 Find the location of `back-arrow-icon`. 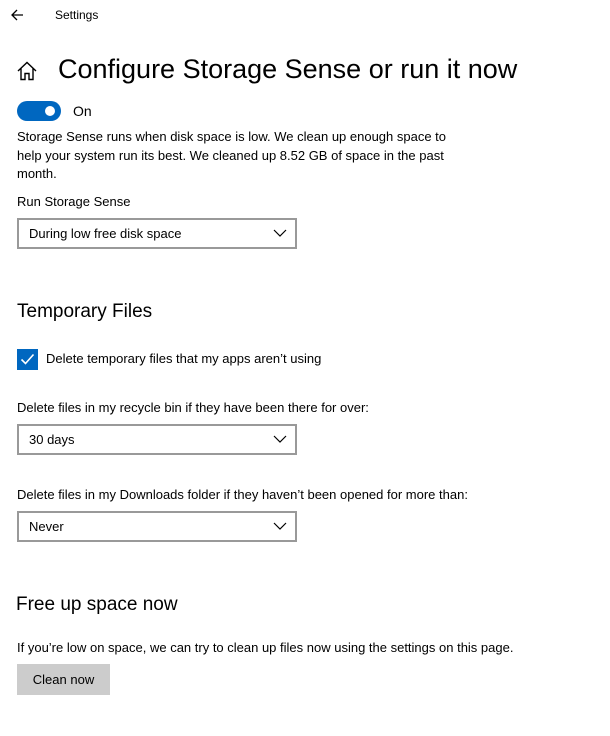

back-arrow-icon is located at coordinates (17, 15).